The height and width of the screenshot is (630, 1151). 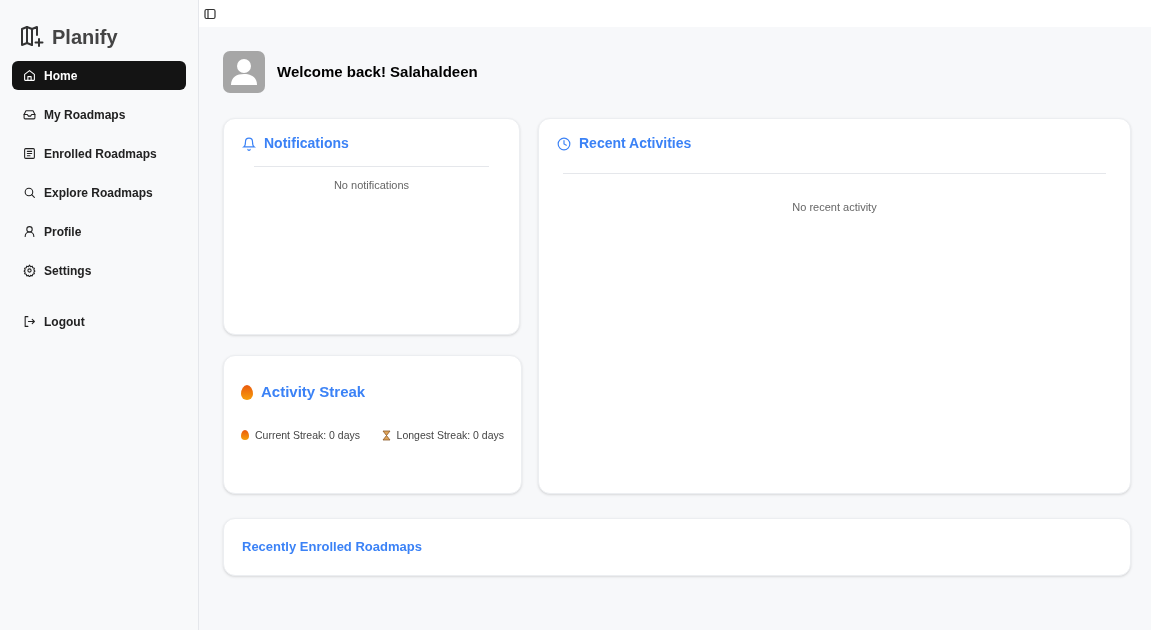 I want to click on map-plus-icon, so click(x=32, y=37).